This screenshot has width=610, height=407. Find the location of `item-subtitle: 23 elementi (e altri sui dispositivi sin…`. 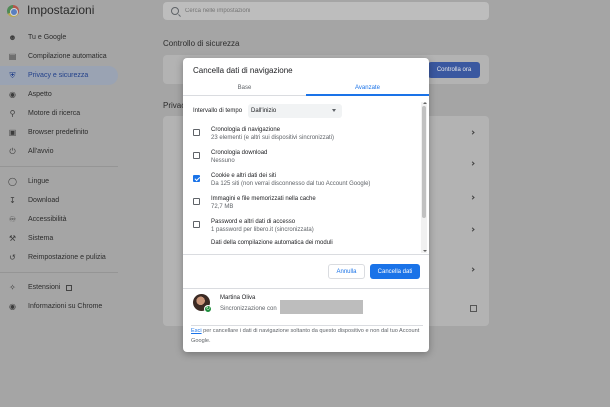

item-subtitle: 23 elementi (e altri sui dispositivi sin… is located at coordinates (273, 138).